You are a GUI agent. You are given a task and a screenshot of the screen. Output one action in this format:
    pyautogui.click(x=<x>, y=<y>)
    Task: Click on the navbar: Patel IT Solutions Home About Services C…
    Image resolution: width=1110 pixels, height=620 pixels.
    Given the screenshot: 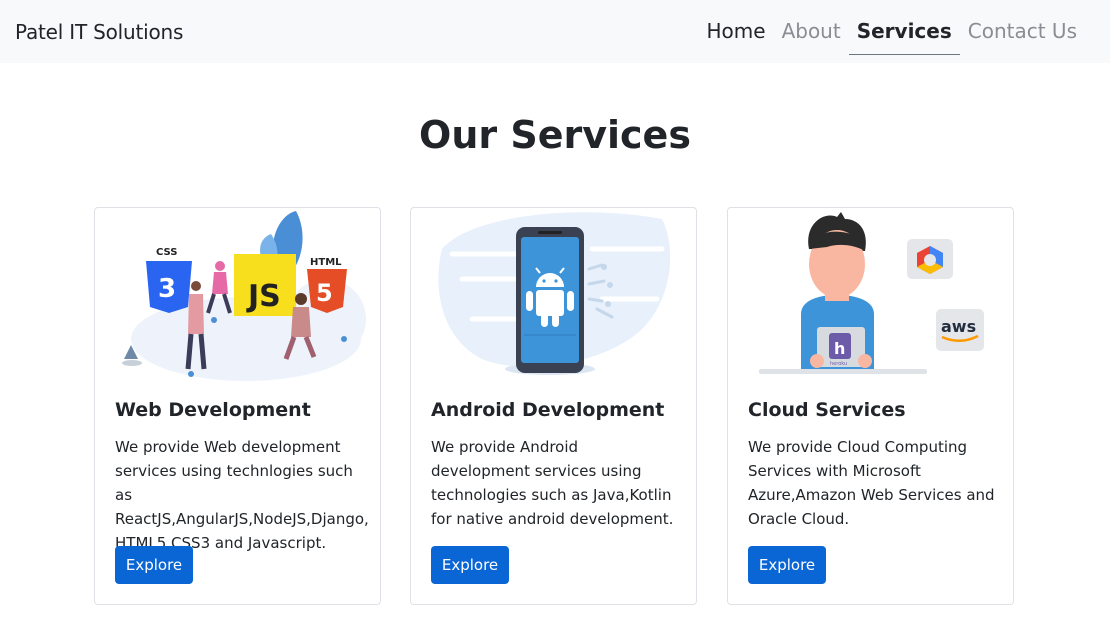 What is the action you would take?
    pyautogui.click(x=555, y=31)
    